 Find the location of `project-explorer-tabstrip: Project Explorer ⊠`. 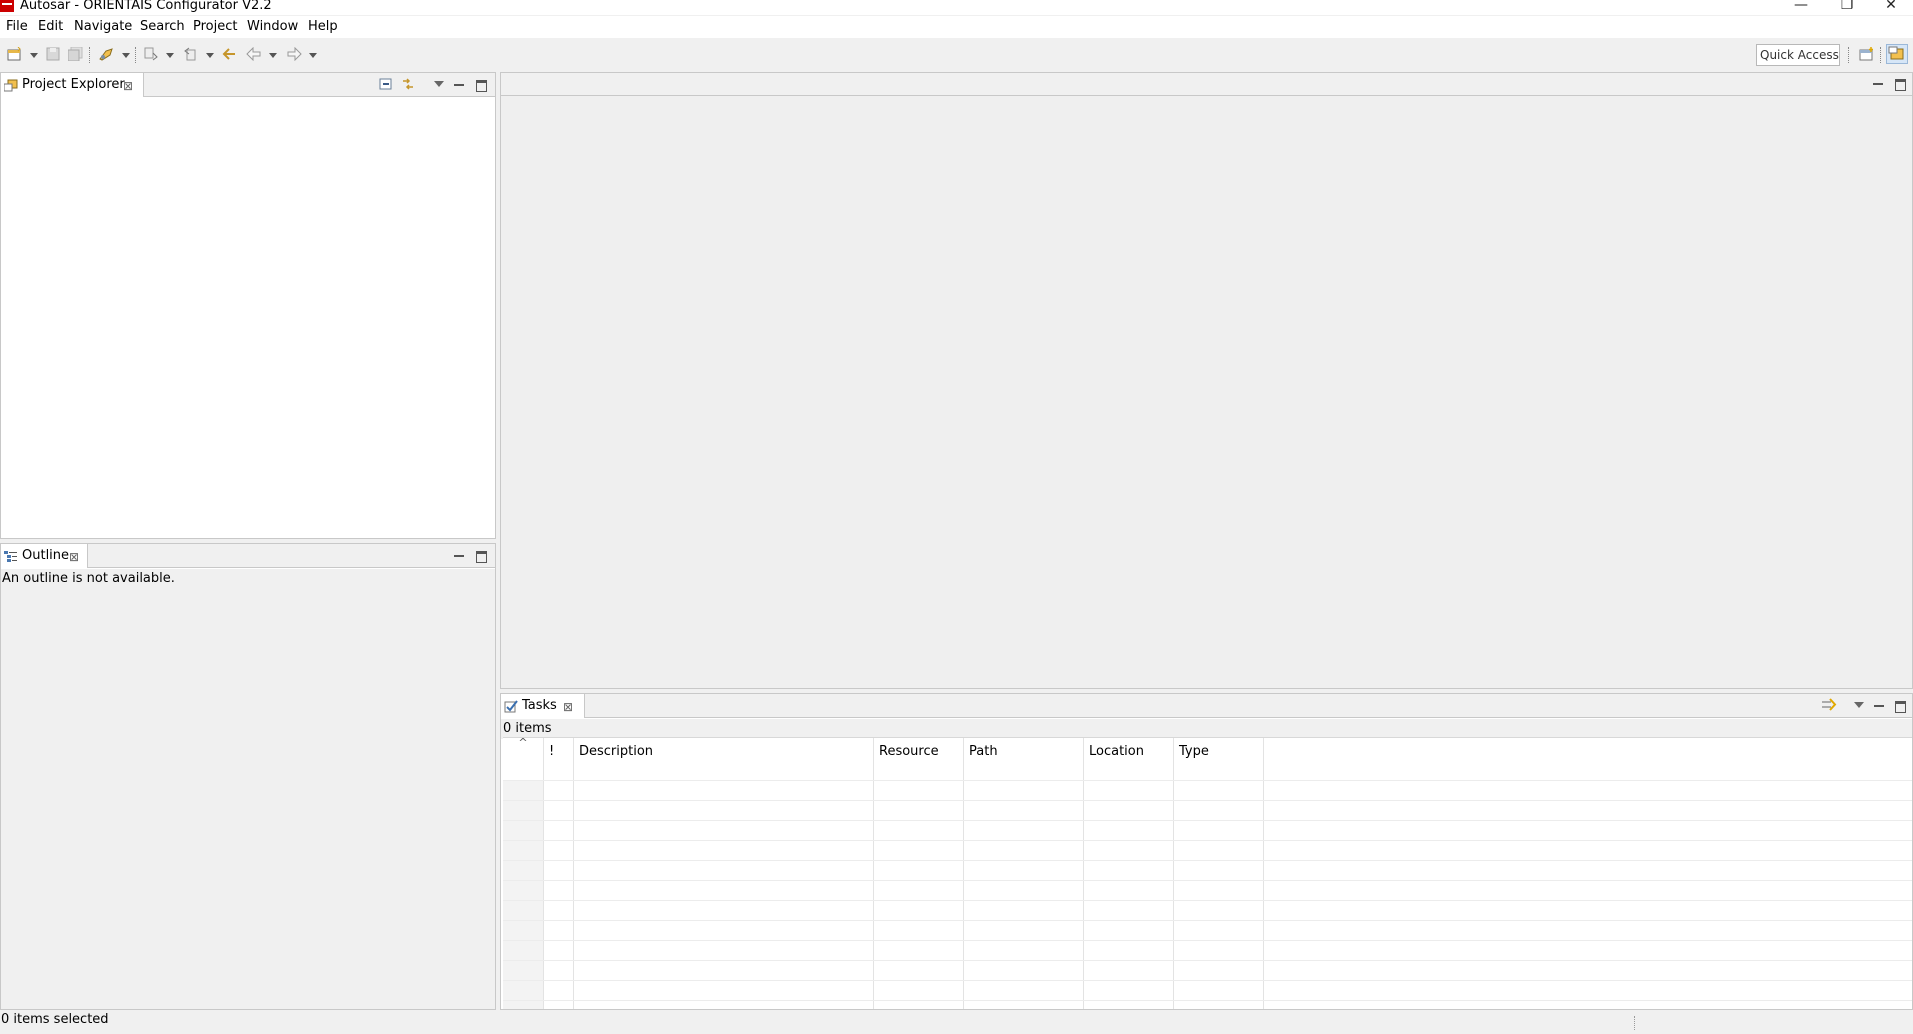

project-explorer-tabstrip: Project Explorer ⊠ is located at coordinates (248, 85).